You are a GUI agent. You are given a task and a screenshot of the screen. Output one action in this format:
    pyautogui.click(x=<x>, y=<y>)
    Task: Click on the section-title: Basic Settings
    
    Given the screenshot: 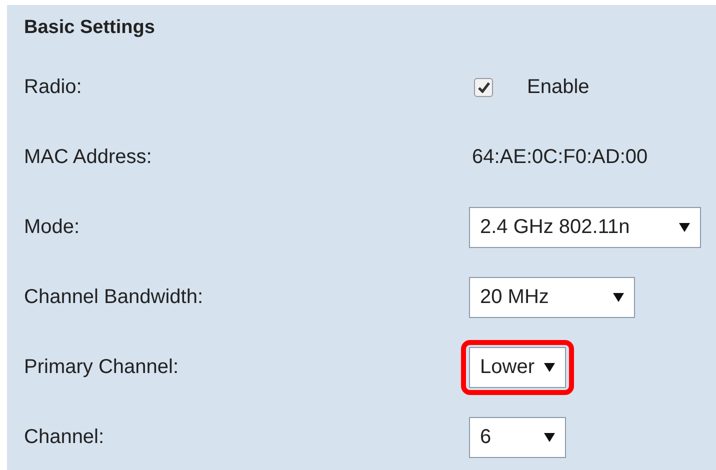 What is the action you would take?
    pyautogui.click(x=90, y=28)
    